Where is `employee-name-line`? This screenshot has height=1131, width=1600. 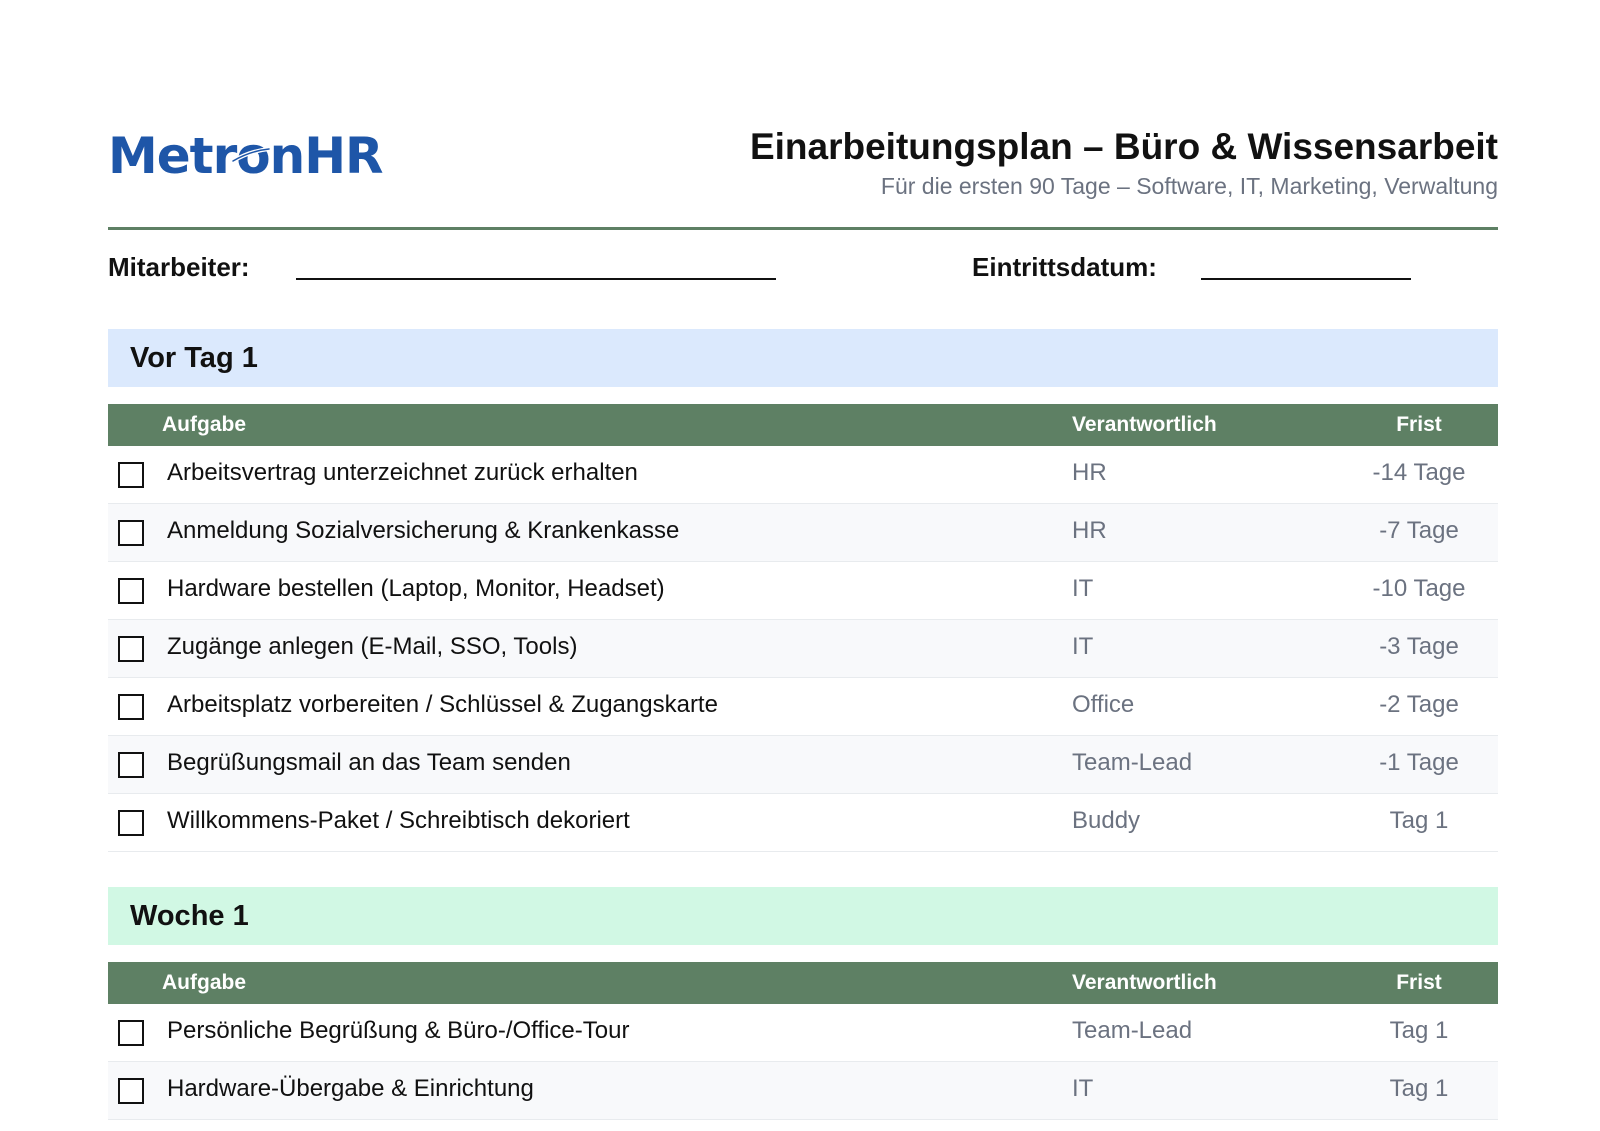
employee-name-line is located at coordinates (536, 279).